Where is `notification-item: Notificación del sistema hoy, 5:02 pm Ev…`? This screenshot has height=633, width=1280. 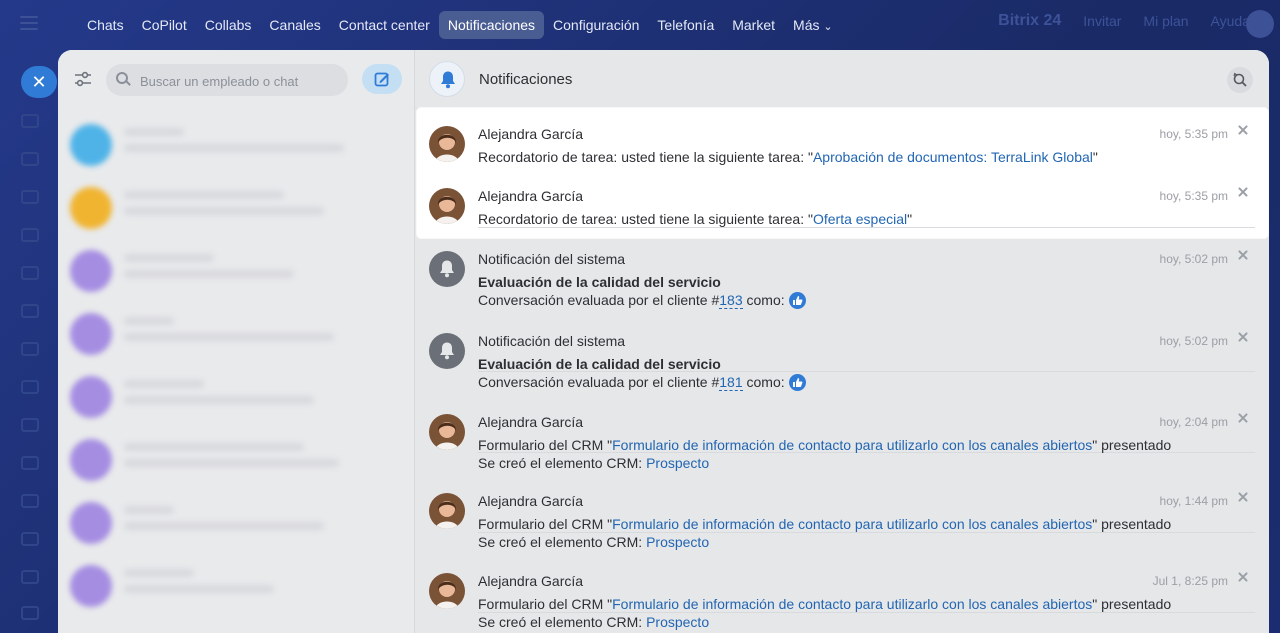
notification-item: Notificación del sistema hoy, 5:02 pm Ev… is located at coordinates (842, 356).